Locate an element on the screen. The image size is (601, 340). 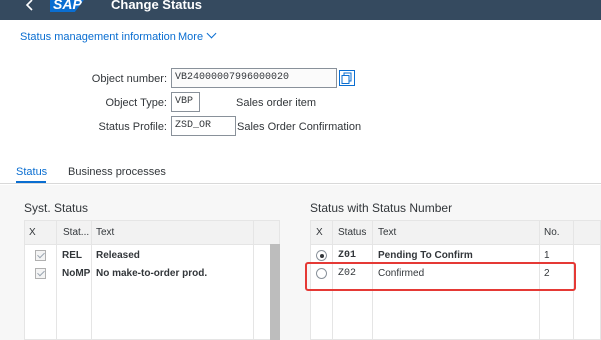
row-status: Z01 is located at coordinates (347, 255).